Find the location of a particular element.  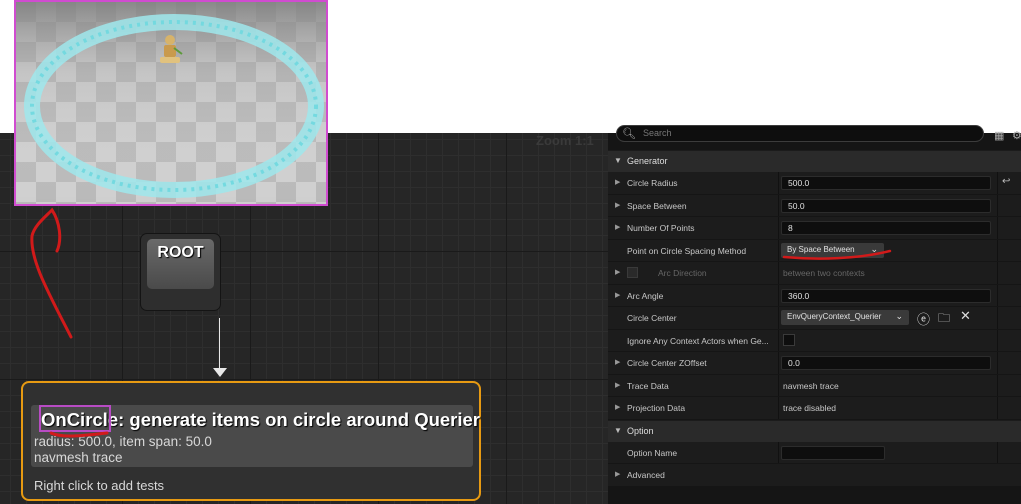

category-label: Generator is located at coordinates (647, 161).